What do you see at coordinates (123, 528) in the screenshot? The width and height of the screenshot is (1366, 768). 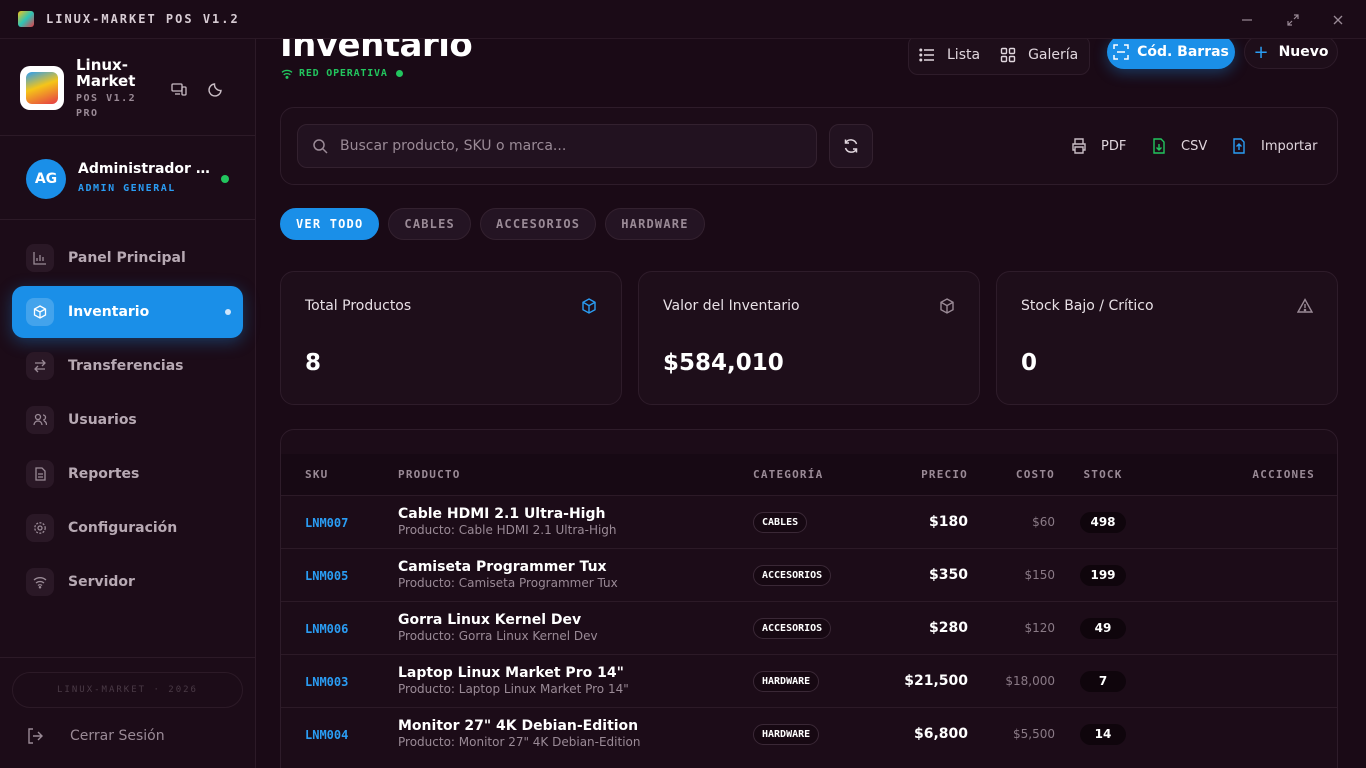 I see `sidebar-item-label: Configuración` at bounding box center [123, 528].